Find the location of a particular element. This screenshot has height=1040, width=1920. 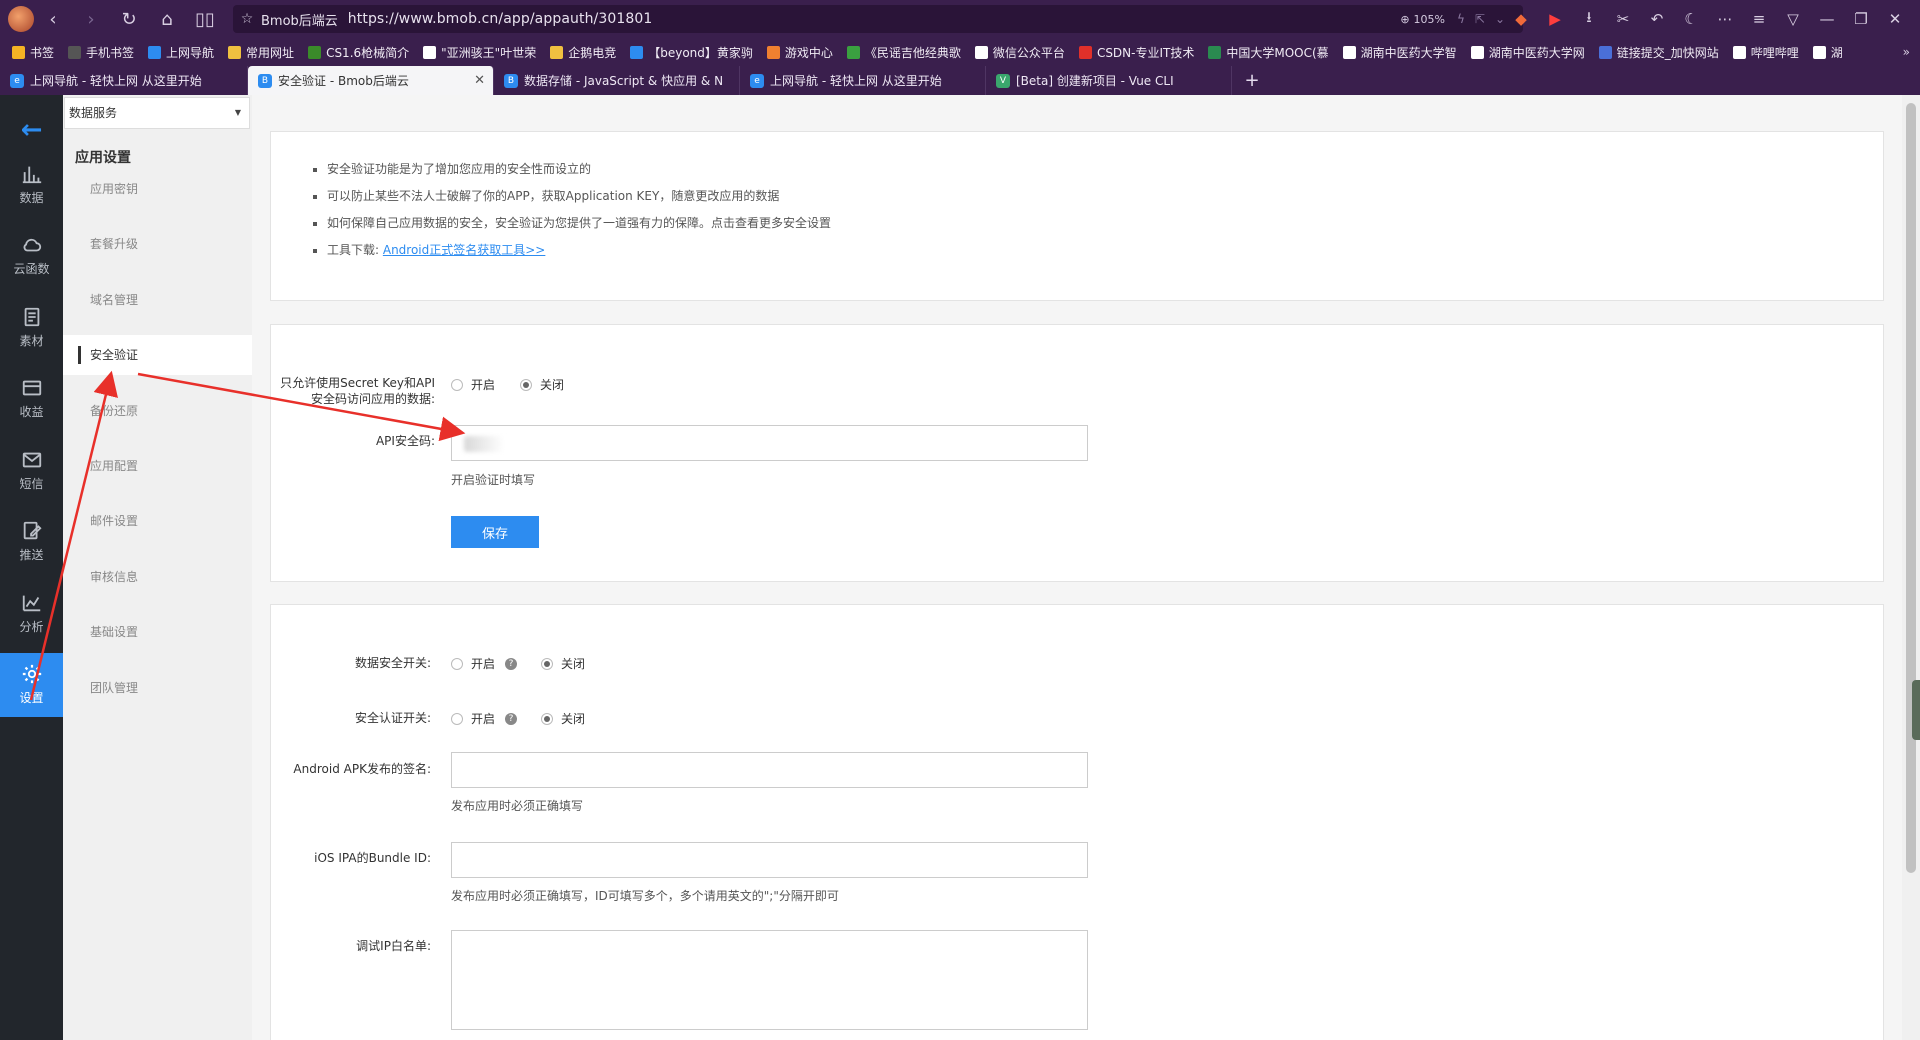

download-icon: ⭳ is located at coordinates (1589, 19).